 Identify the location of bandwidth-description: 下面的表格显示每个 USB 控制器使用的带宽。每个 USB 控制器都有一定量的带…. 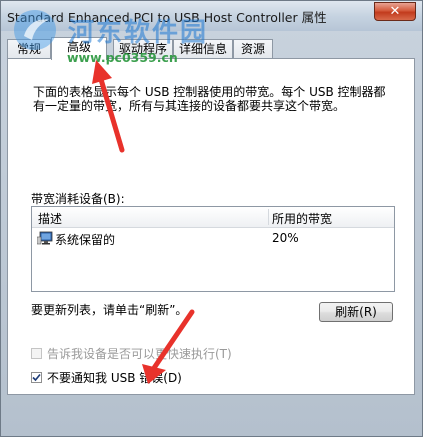
(209, 99).